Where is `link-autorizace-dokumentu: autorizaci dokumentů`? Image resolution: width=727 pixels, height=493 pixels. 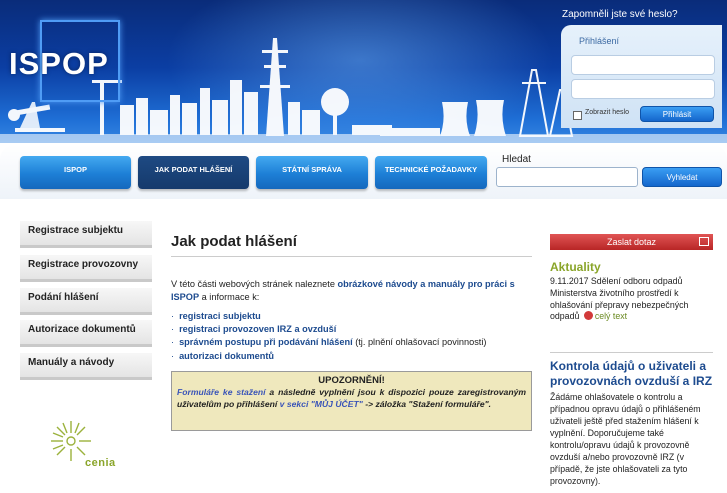
link-autorizace-dokumentu: autorizaci dokumentů is located at coordinates (226, 356).